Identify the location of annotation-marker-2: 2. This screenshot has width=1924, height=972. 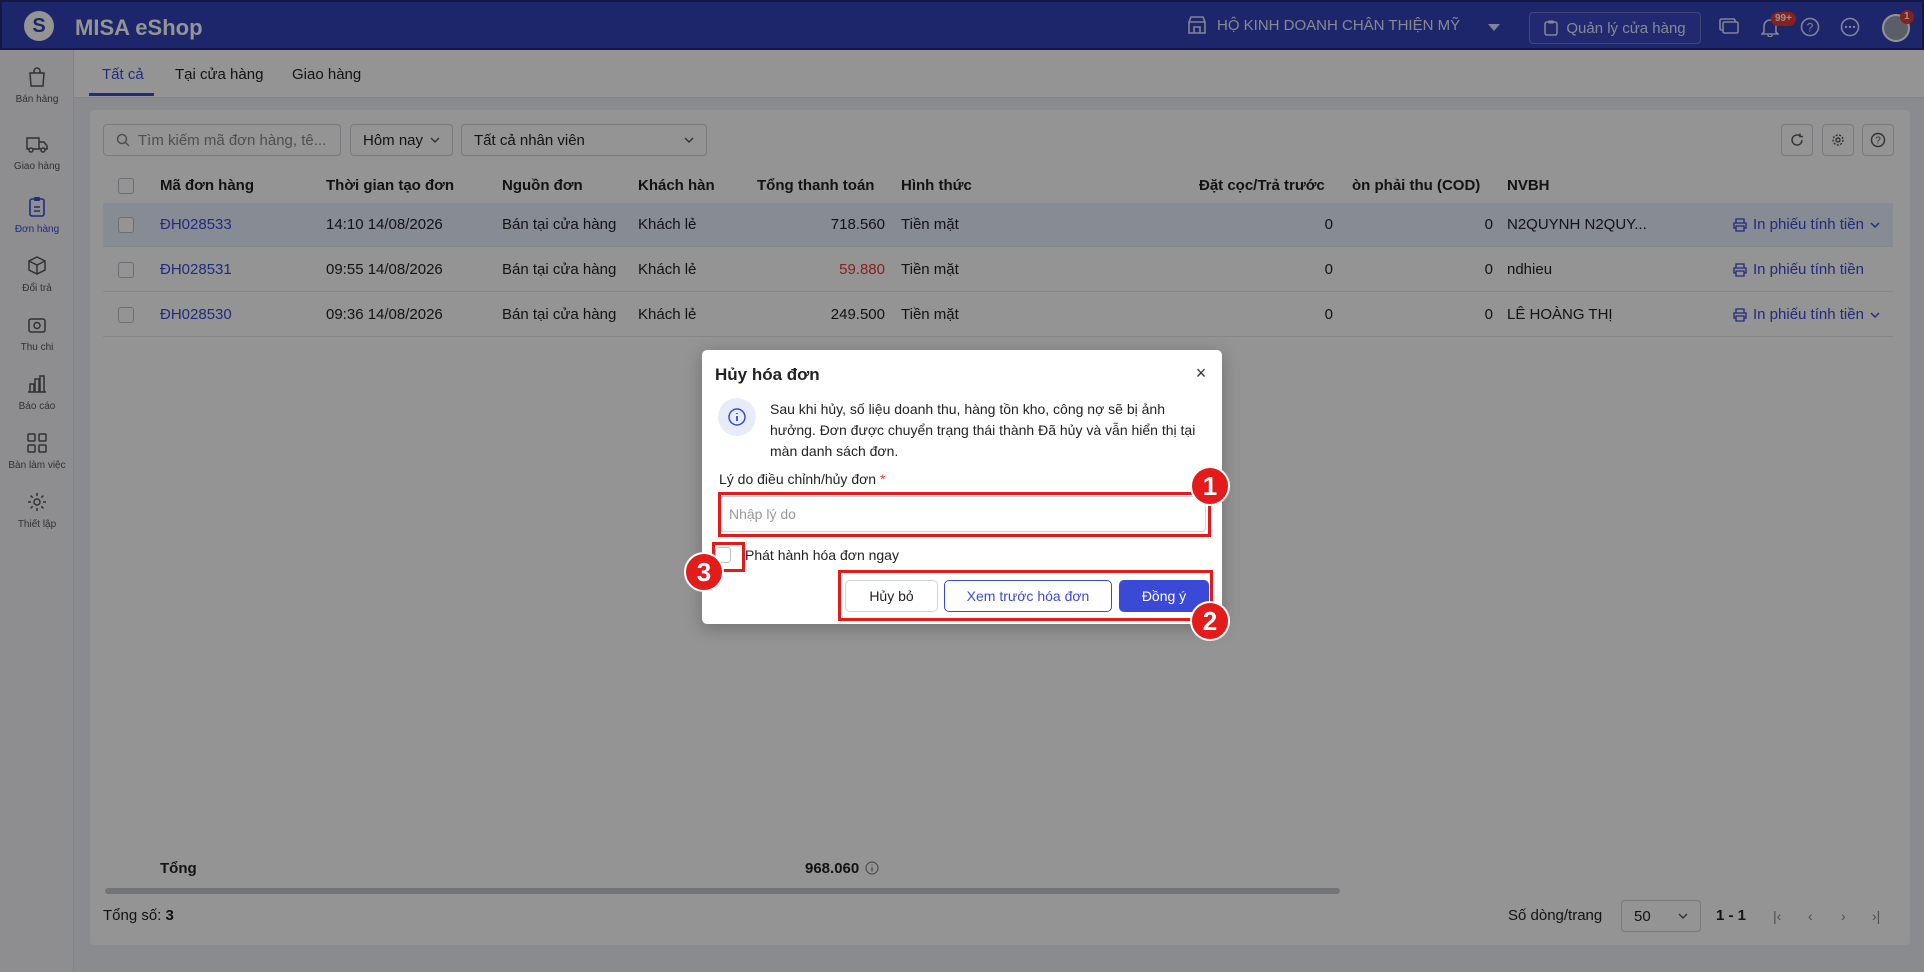
(1210, 621).